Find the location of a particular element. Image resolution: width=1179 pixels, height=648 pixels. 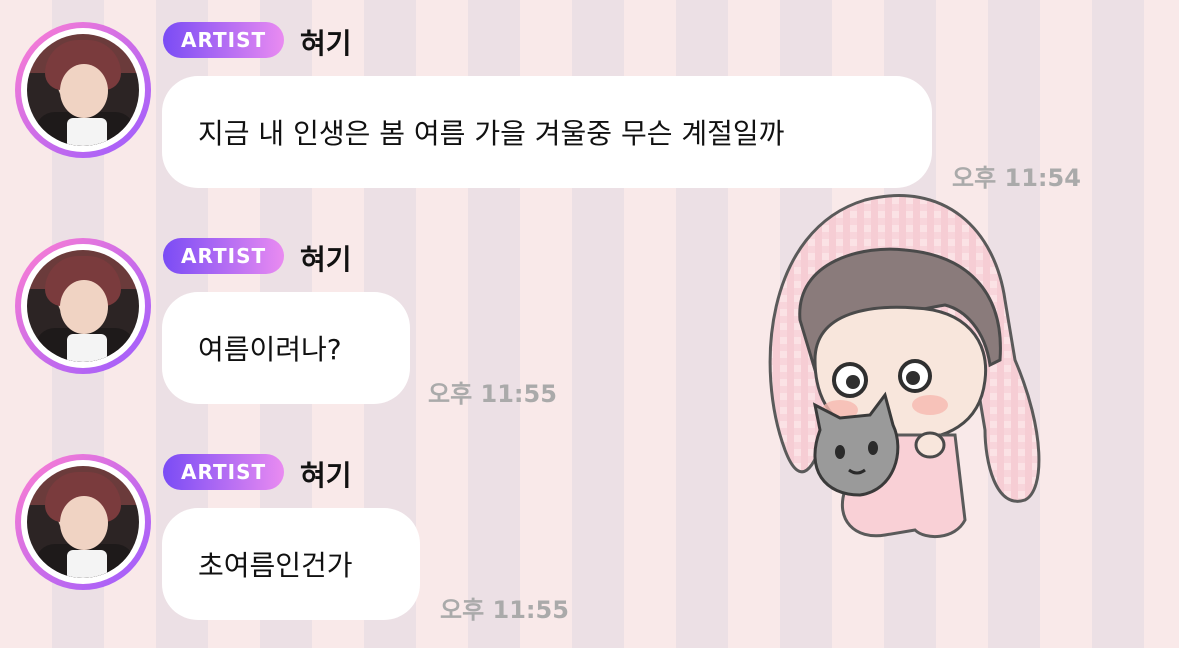

message-text: 초여름인건가 is located at coordinates (275, 565).